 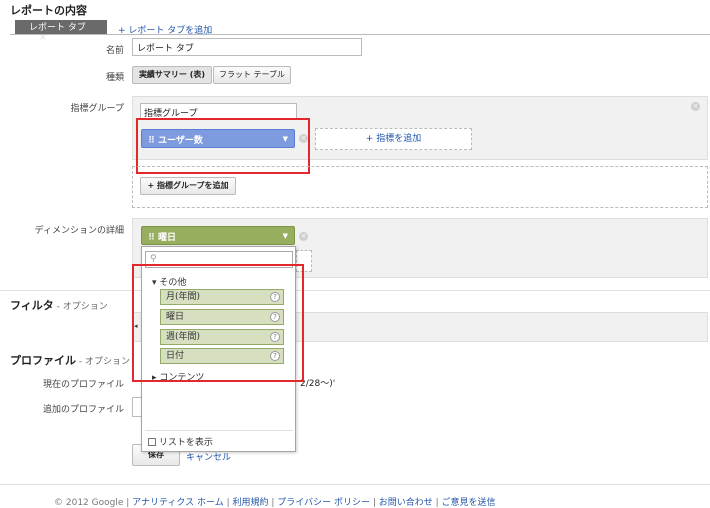 I want to click on footer-link-home: アナリティクス ホーム, so click(x=178, y=503).